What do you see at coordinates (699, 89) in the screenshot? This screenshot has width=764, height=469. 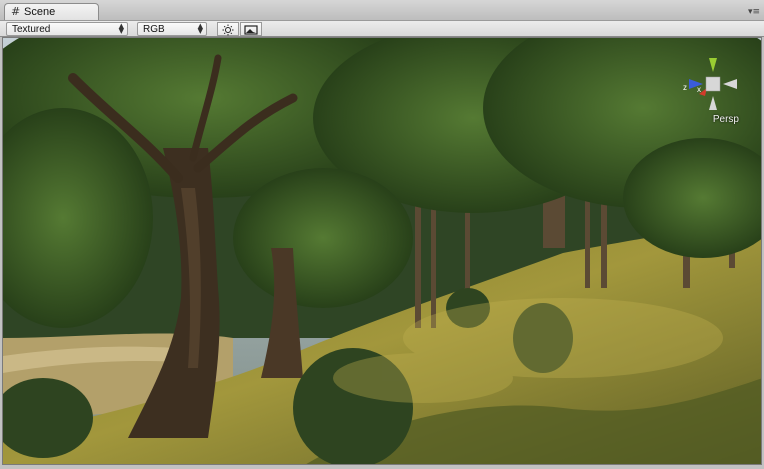 I see `axis-x-label: x` at bounding box center [699, 89].